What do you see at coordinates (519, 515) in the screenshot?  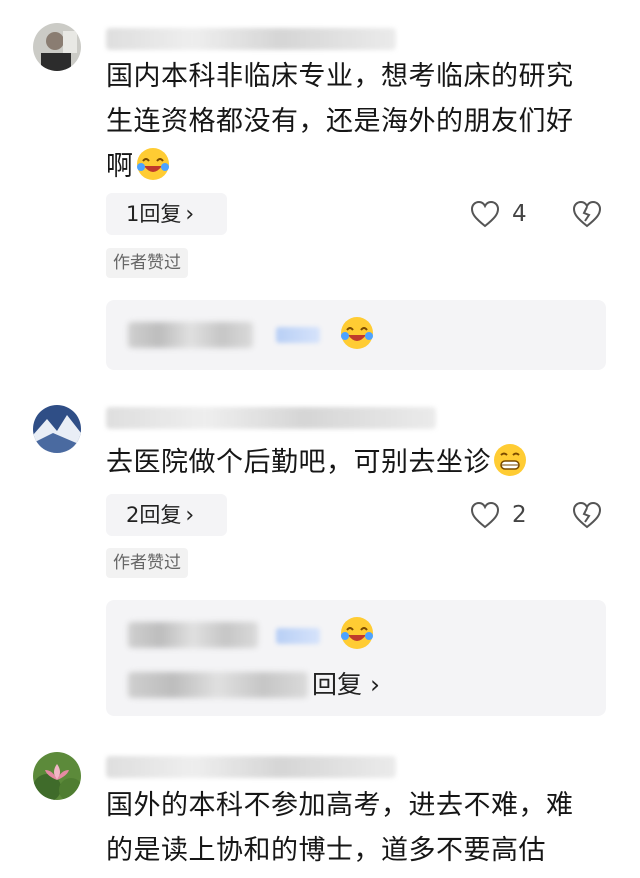 I see `like-count: 2` at bounding box center [519, 515].